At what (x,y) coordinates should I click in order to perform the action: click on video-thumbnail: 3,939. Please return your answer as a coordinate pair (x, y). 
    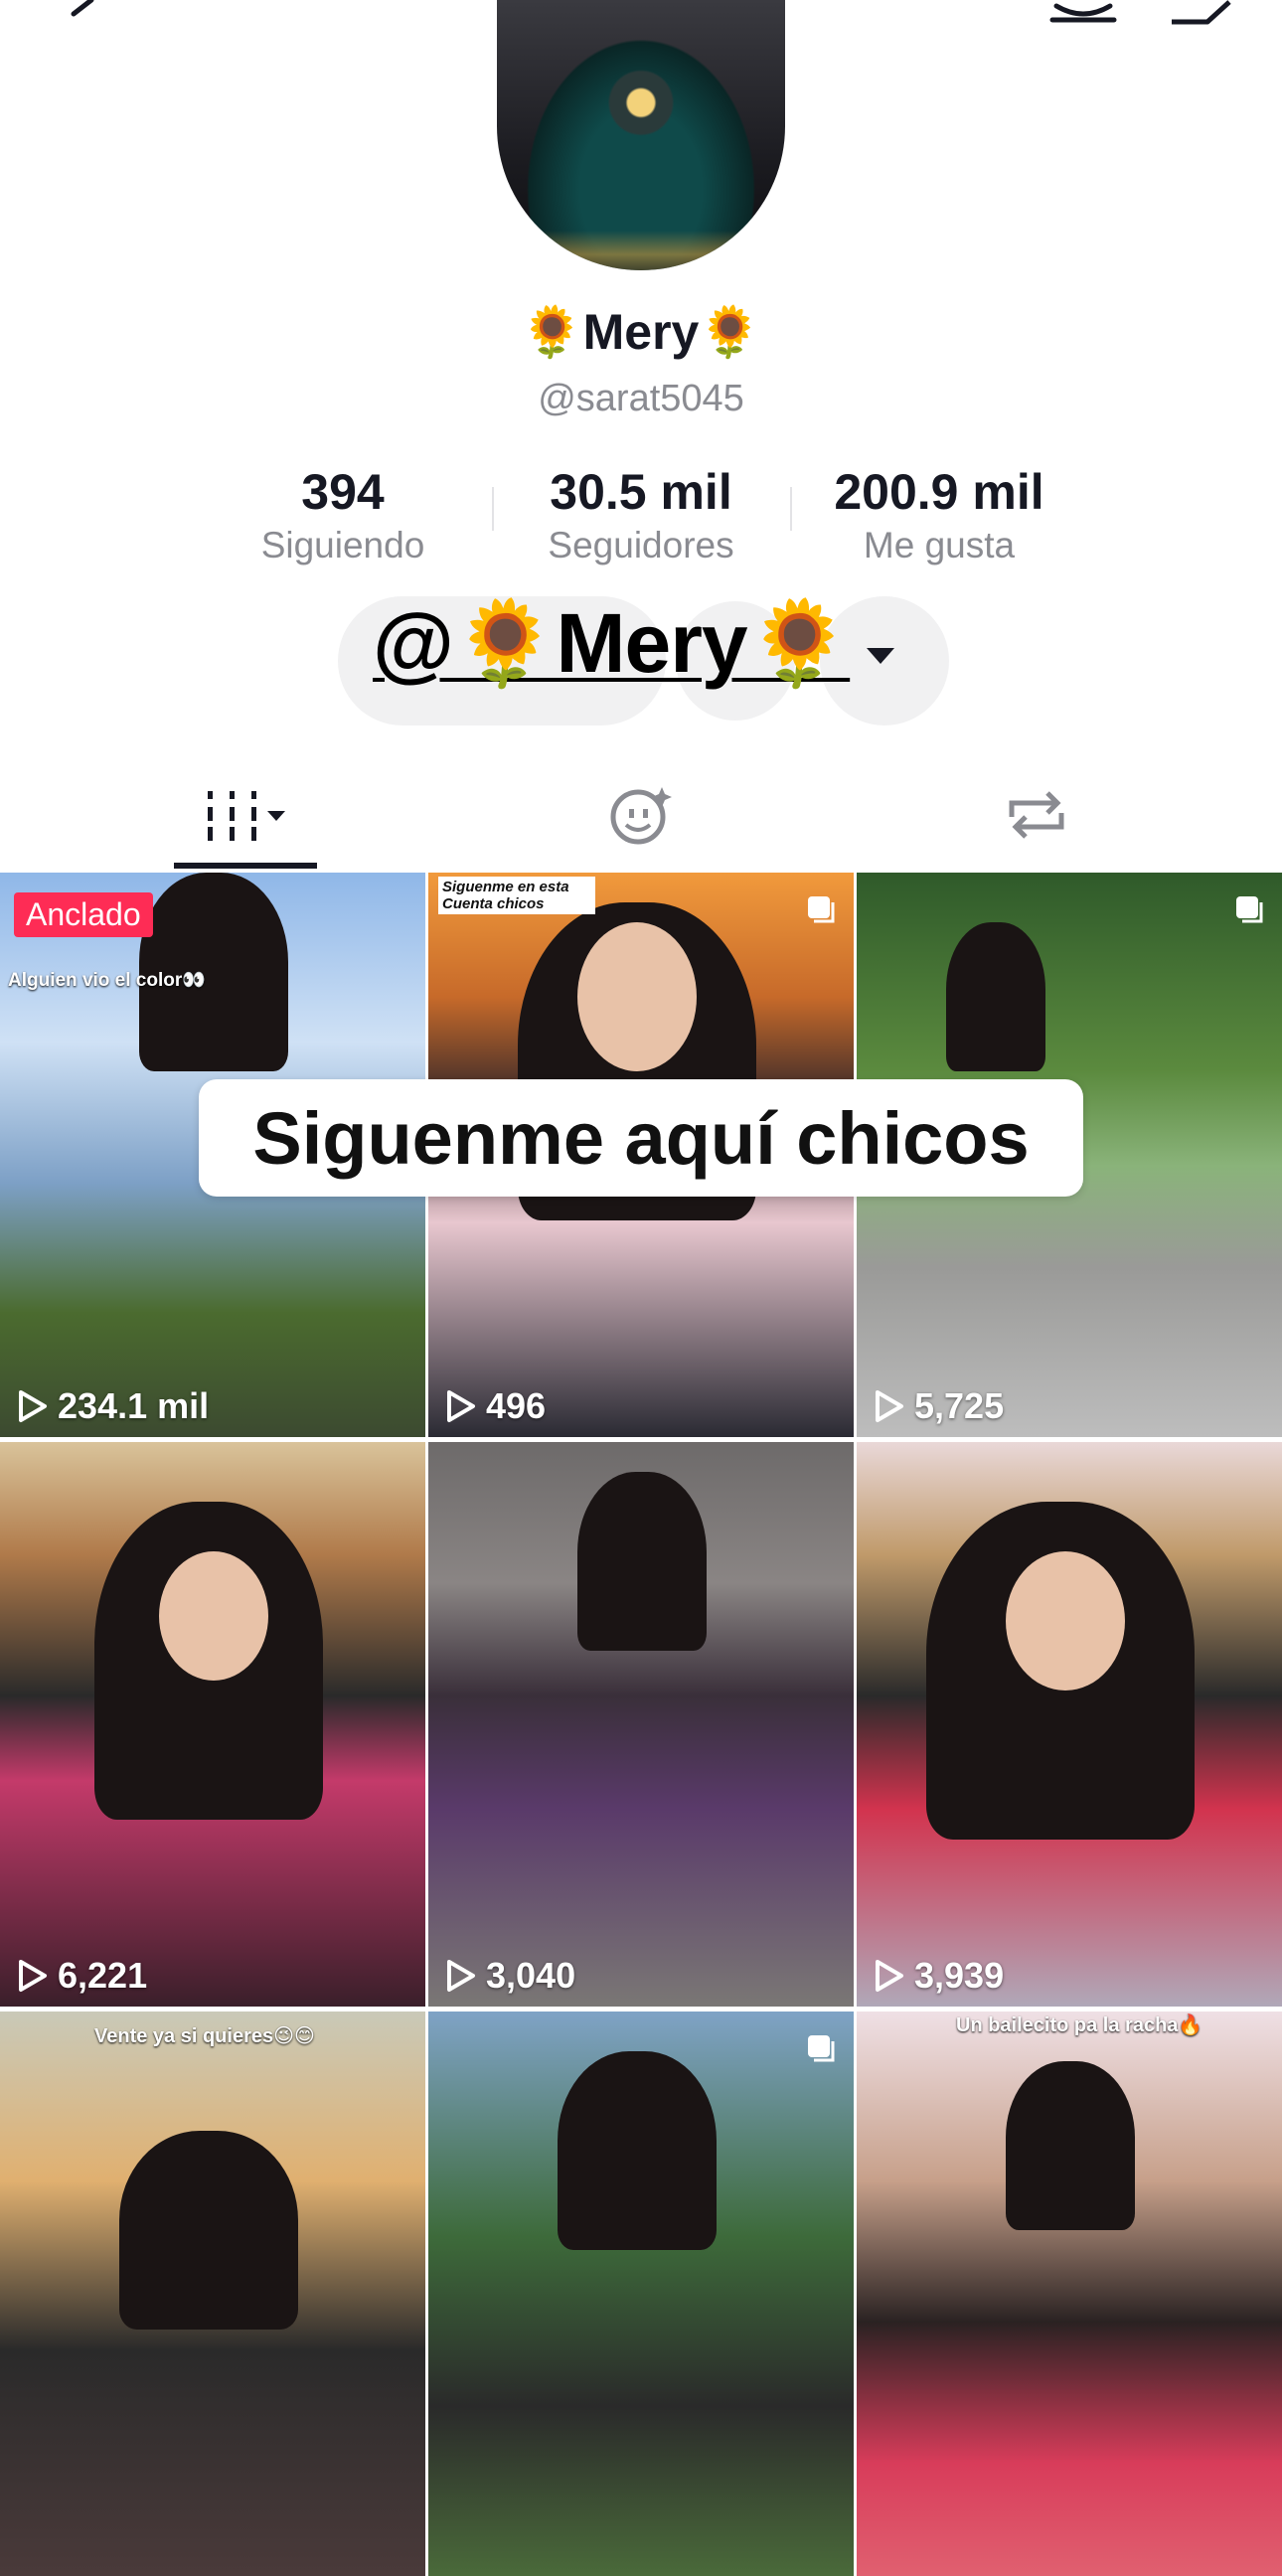
    Looking at the image, I should click on (1069, 1724).